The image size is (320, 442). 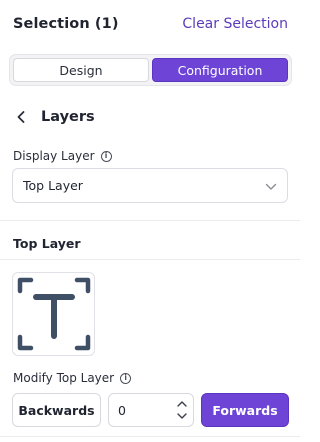 What do you see at coordinates (182, 404) in the screenshot?
I see `chevron-up-icon` at bounding box center [182, 404].